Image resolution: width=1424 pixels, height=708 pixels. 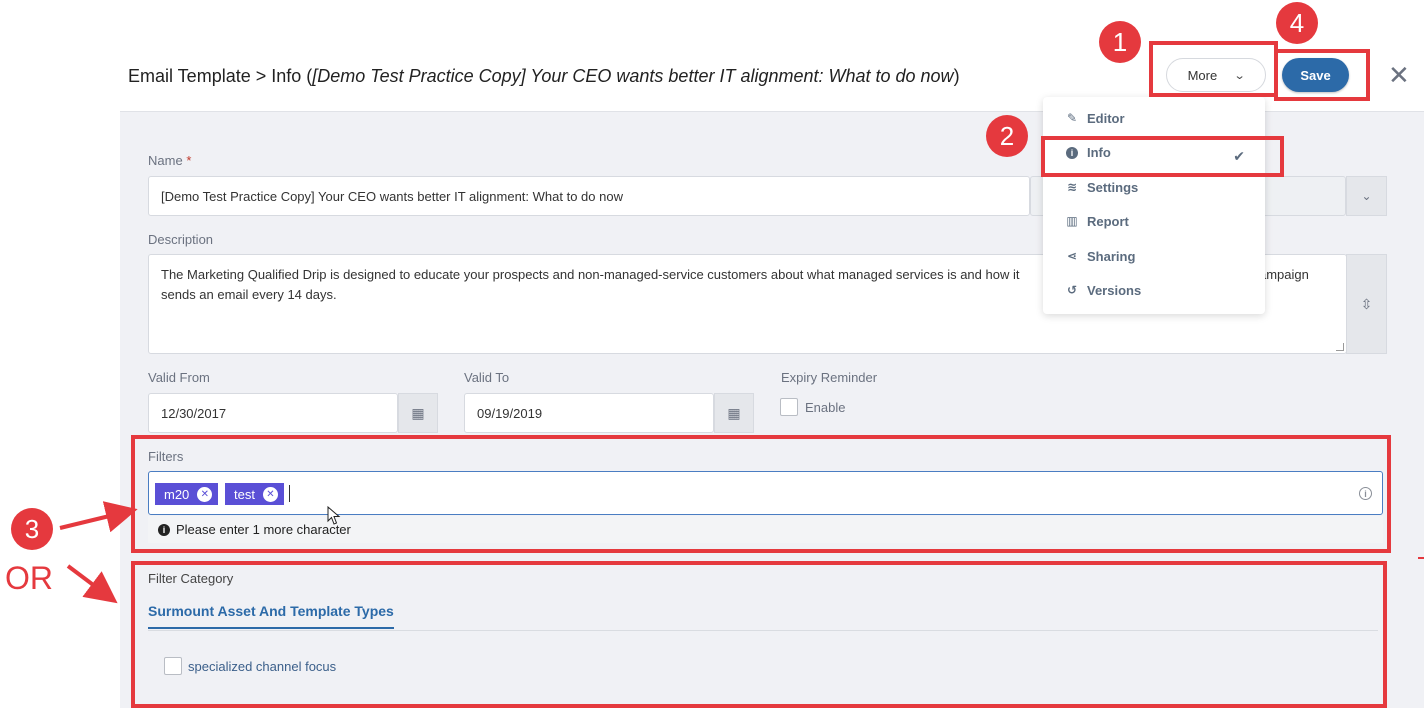 I want to click on arrow-to-filter-category, so click(x=92, y=584).